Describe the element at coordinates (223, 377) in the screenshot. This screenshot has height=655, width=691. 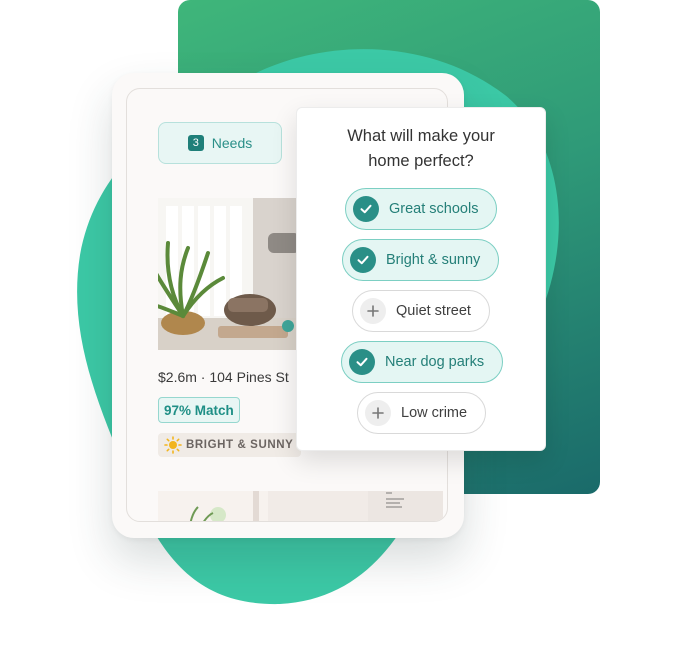
I see `listing-price-address: $2.6m · 104 Pines St` at that location.